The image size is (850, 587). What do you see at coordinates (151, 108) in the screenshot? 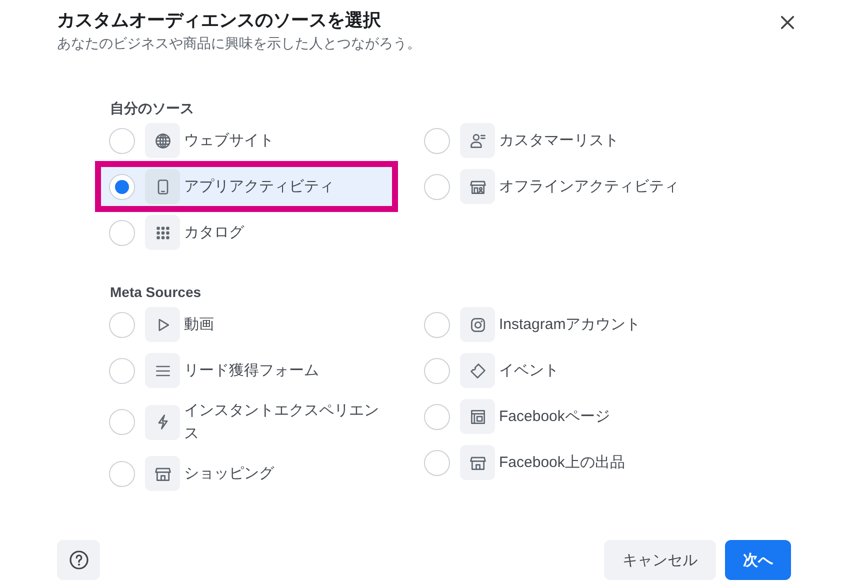
I see `section-heading: 自分のソース` at bounding box center [151, 108].